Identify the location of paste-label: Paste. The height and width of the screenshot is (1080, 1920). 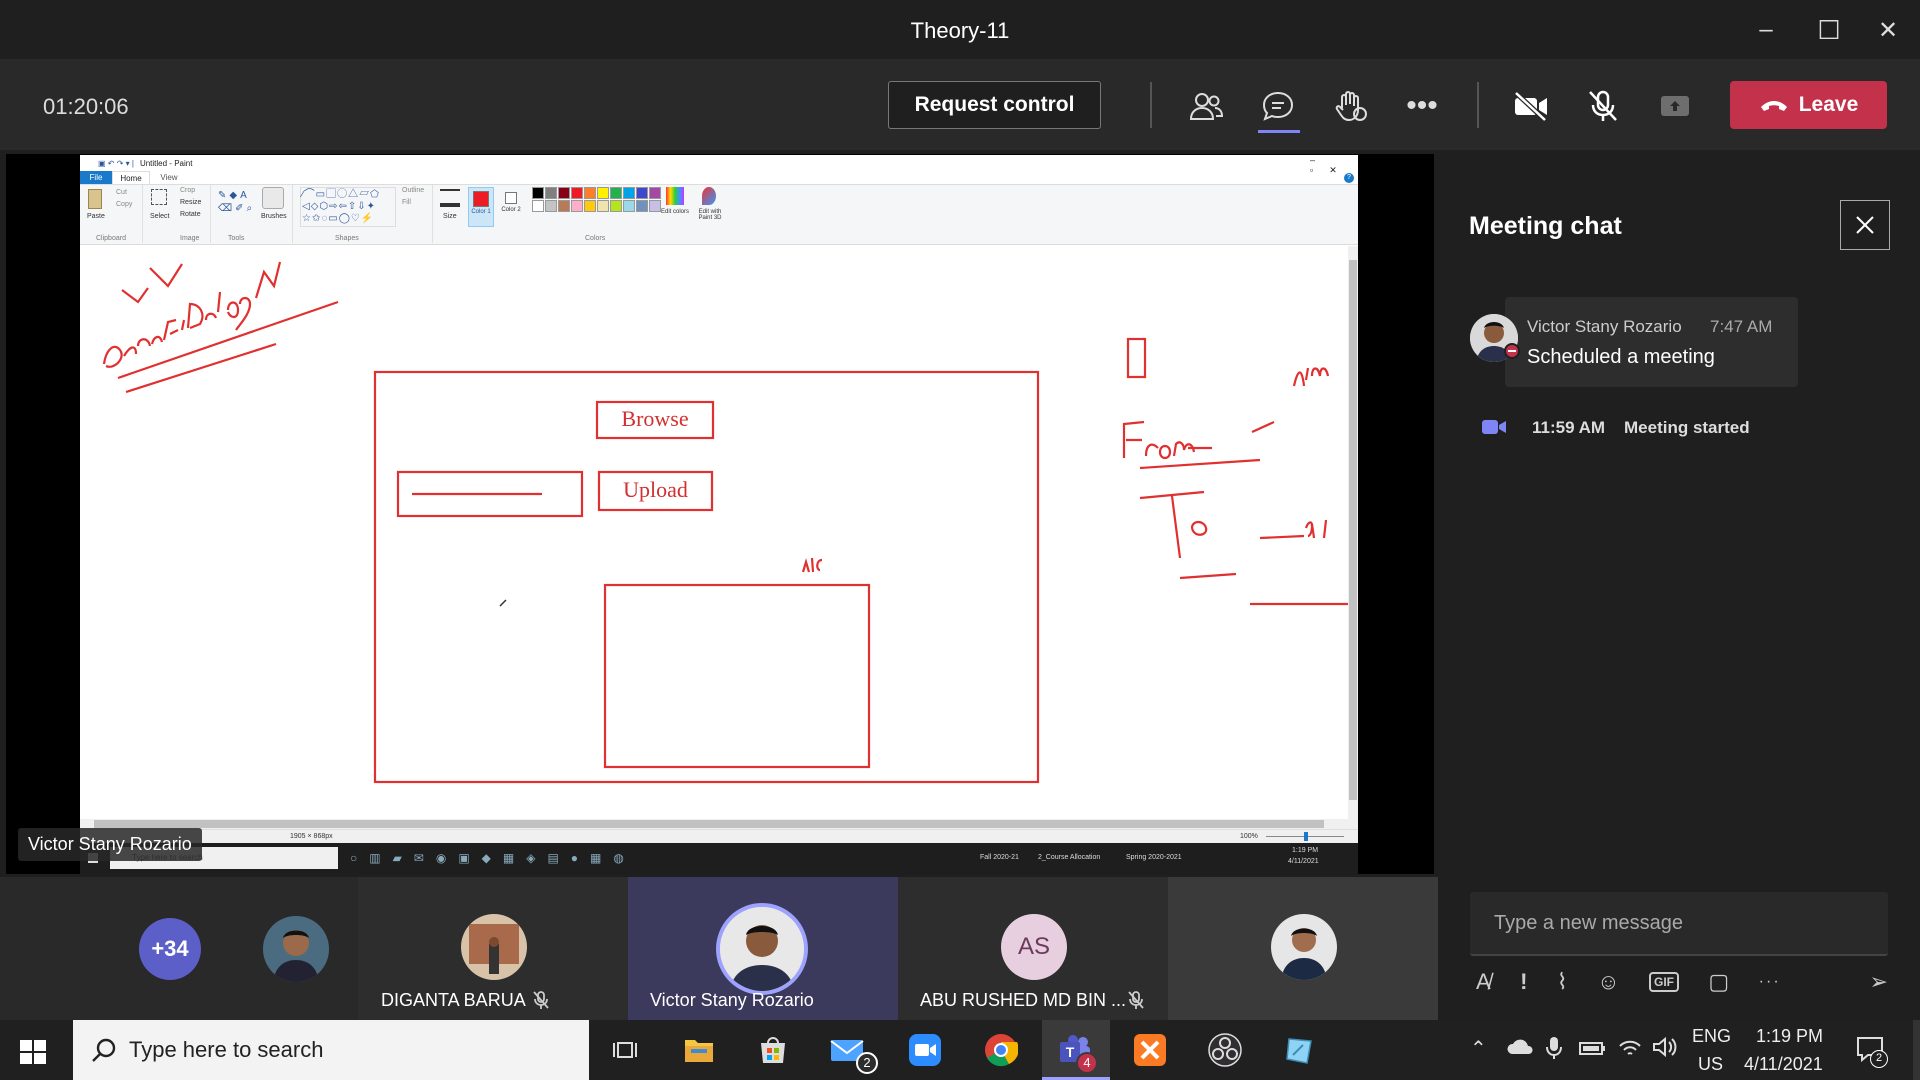
(96, 216).